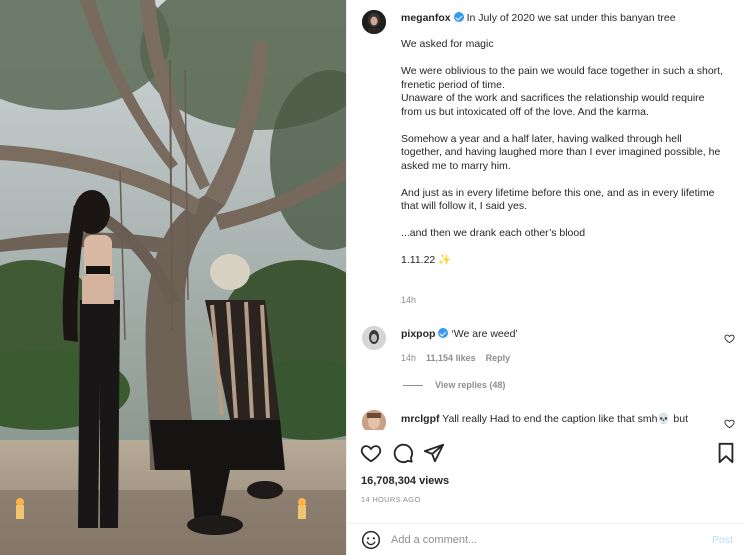 The width and height of the screenshot is (745, 555). What do you see at coordinates (470, 385) in the screenshot?
I see `view-replies-label: View replies (48)` at bounding box center [470, 385].